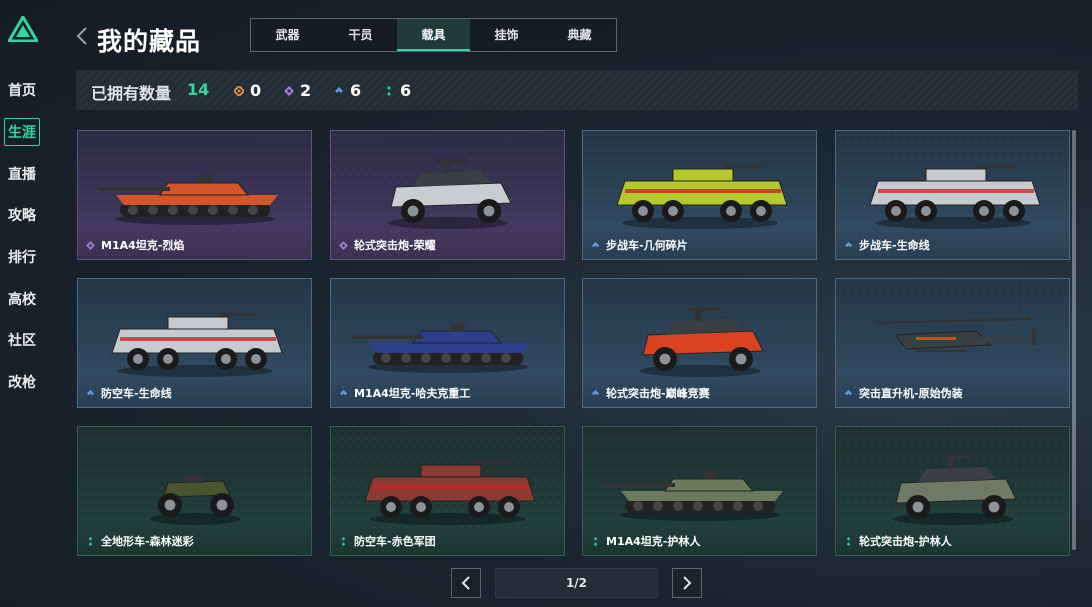 Image resolution: width=1092 pixels, height=607 pixels. I want to click on vehicle-name-label: 轮式突击炮-巅峰竞赛, so click(658, 393).